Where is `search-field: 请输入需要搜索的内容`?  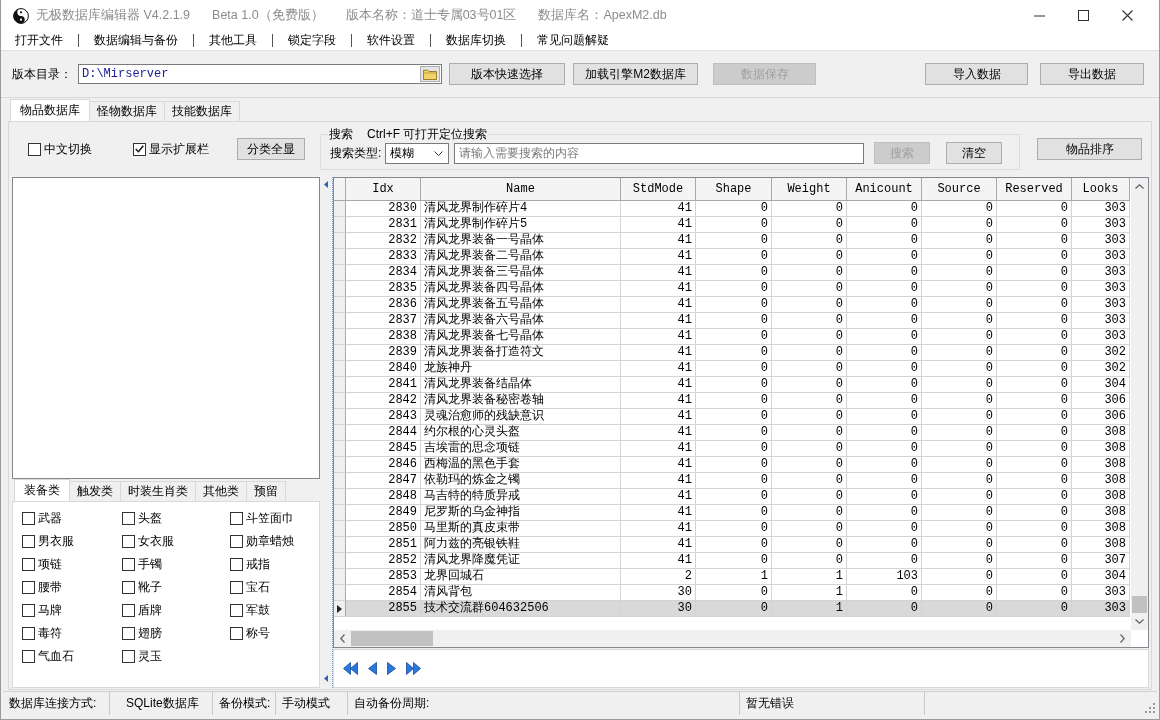
search-field: 请输入需要搜索的内容 is located at coordinates (659, 153).